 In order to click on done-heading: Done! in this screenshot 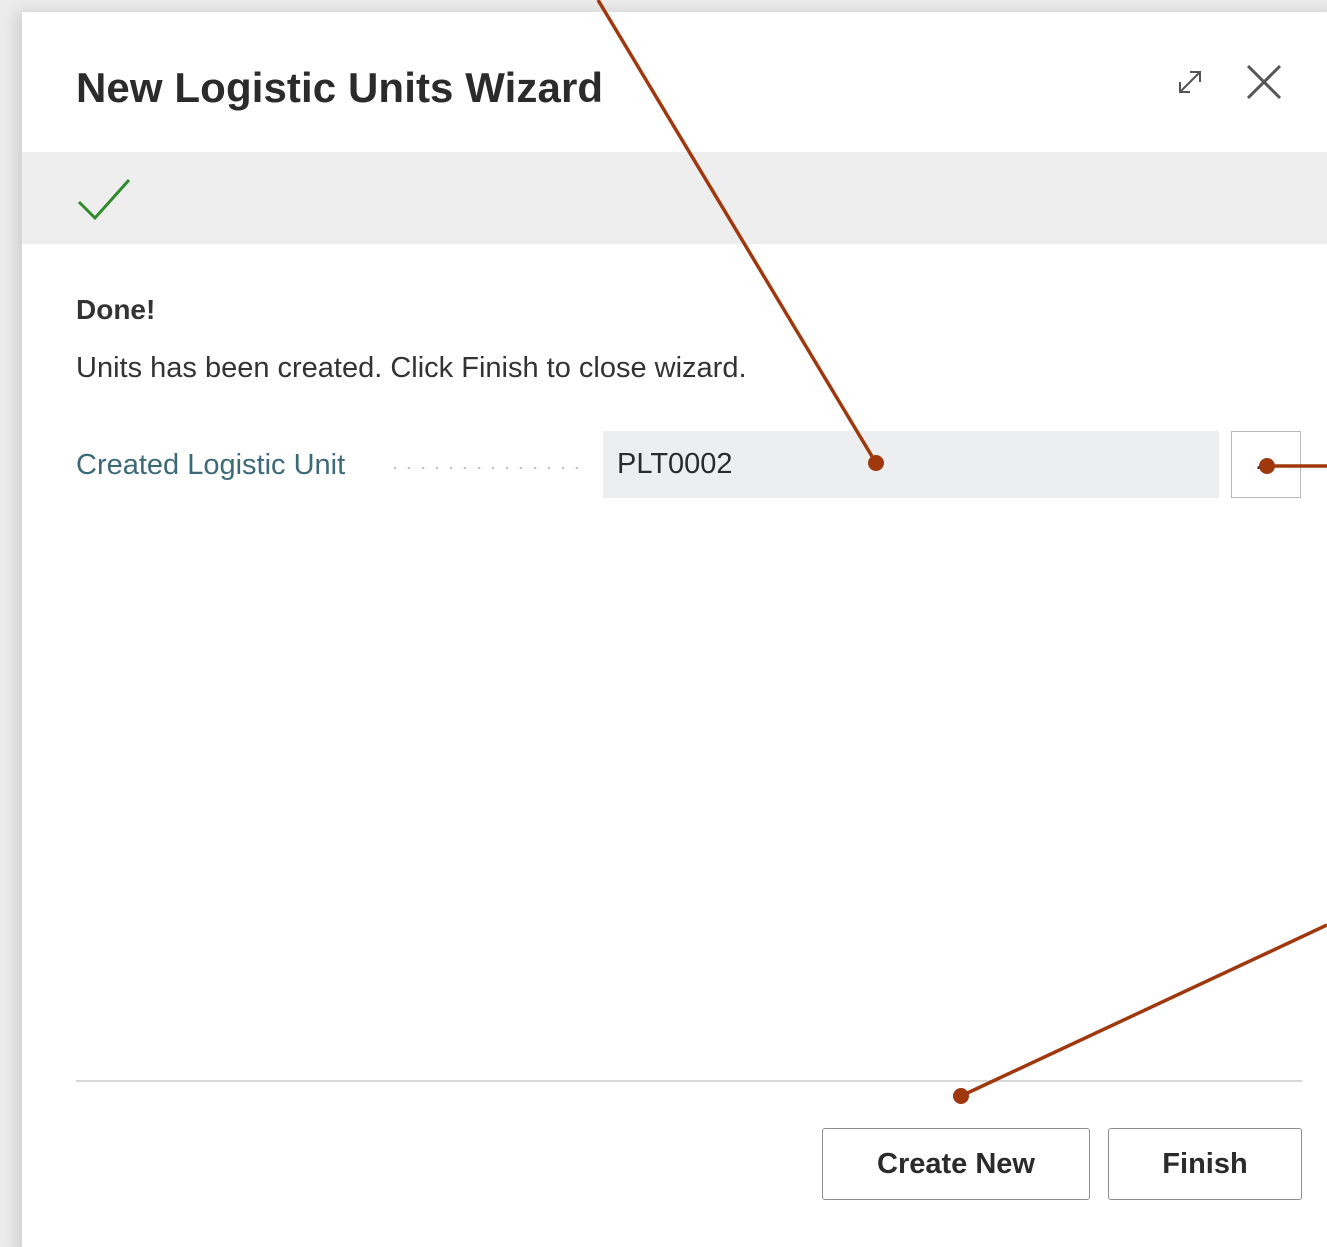, I will do `click(116, 309)`.